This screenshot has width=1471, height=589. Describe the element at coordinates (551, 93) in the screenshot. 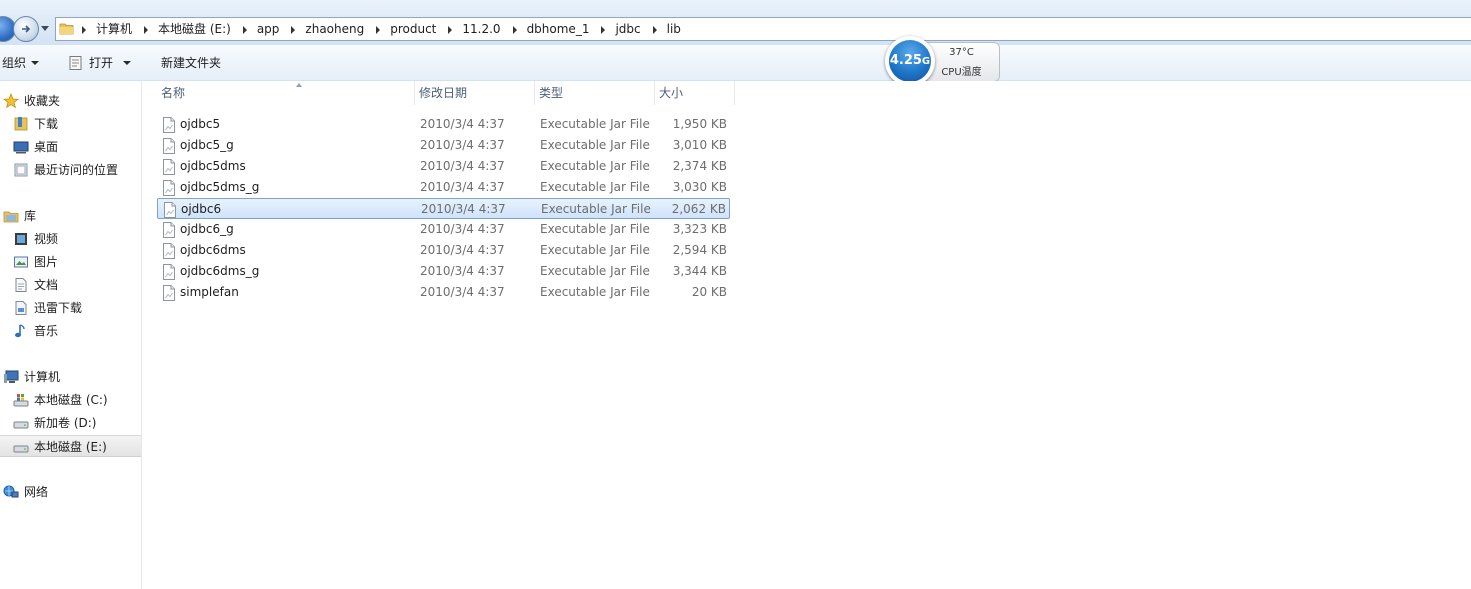

I see `column-header-label: 类型` at that location.